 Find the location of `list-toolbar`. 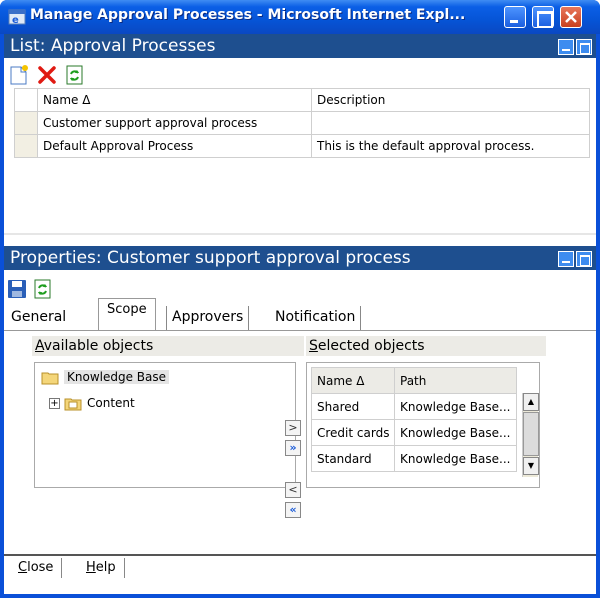

list-toolbar is located at coordinates (300, 75).